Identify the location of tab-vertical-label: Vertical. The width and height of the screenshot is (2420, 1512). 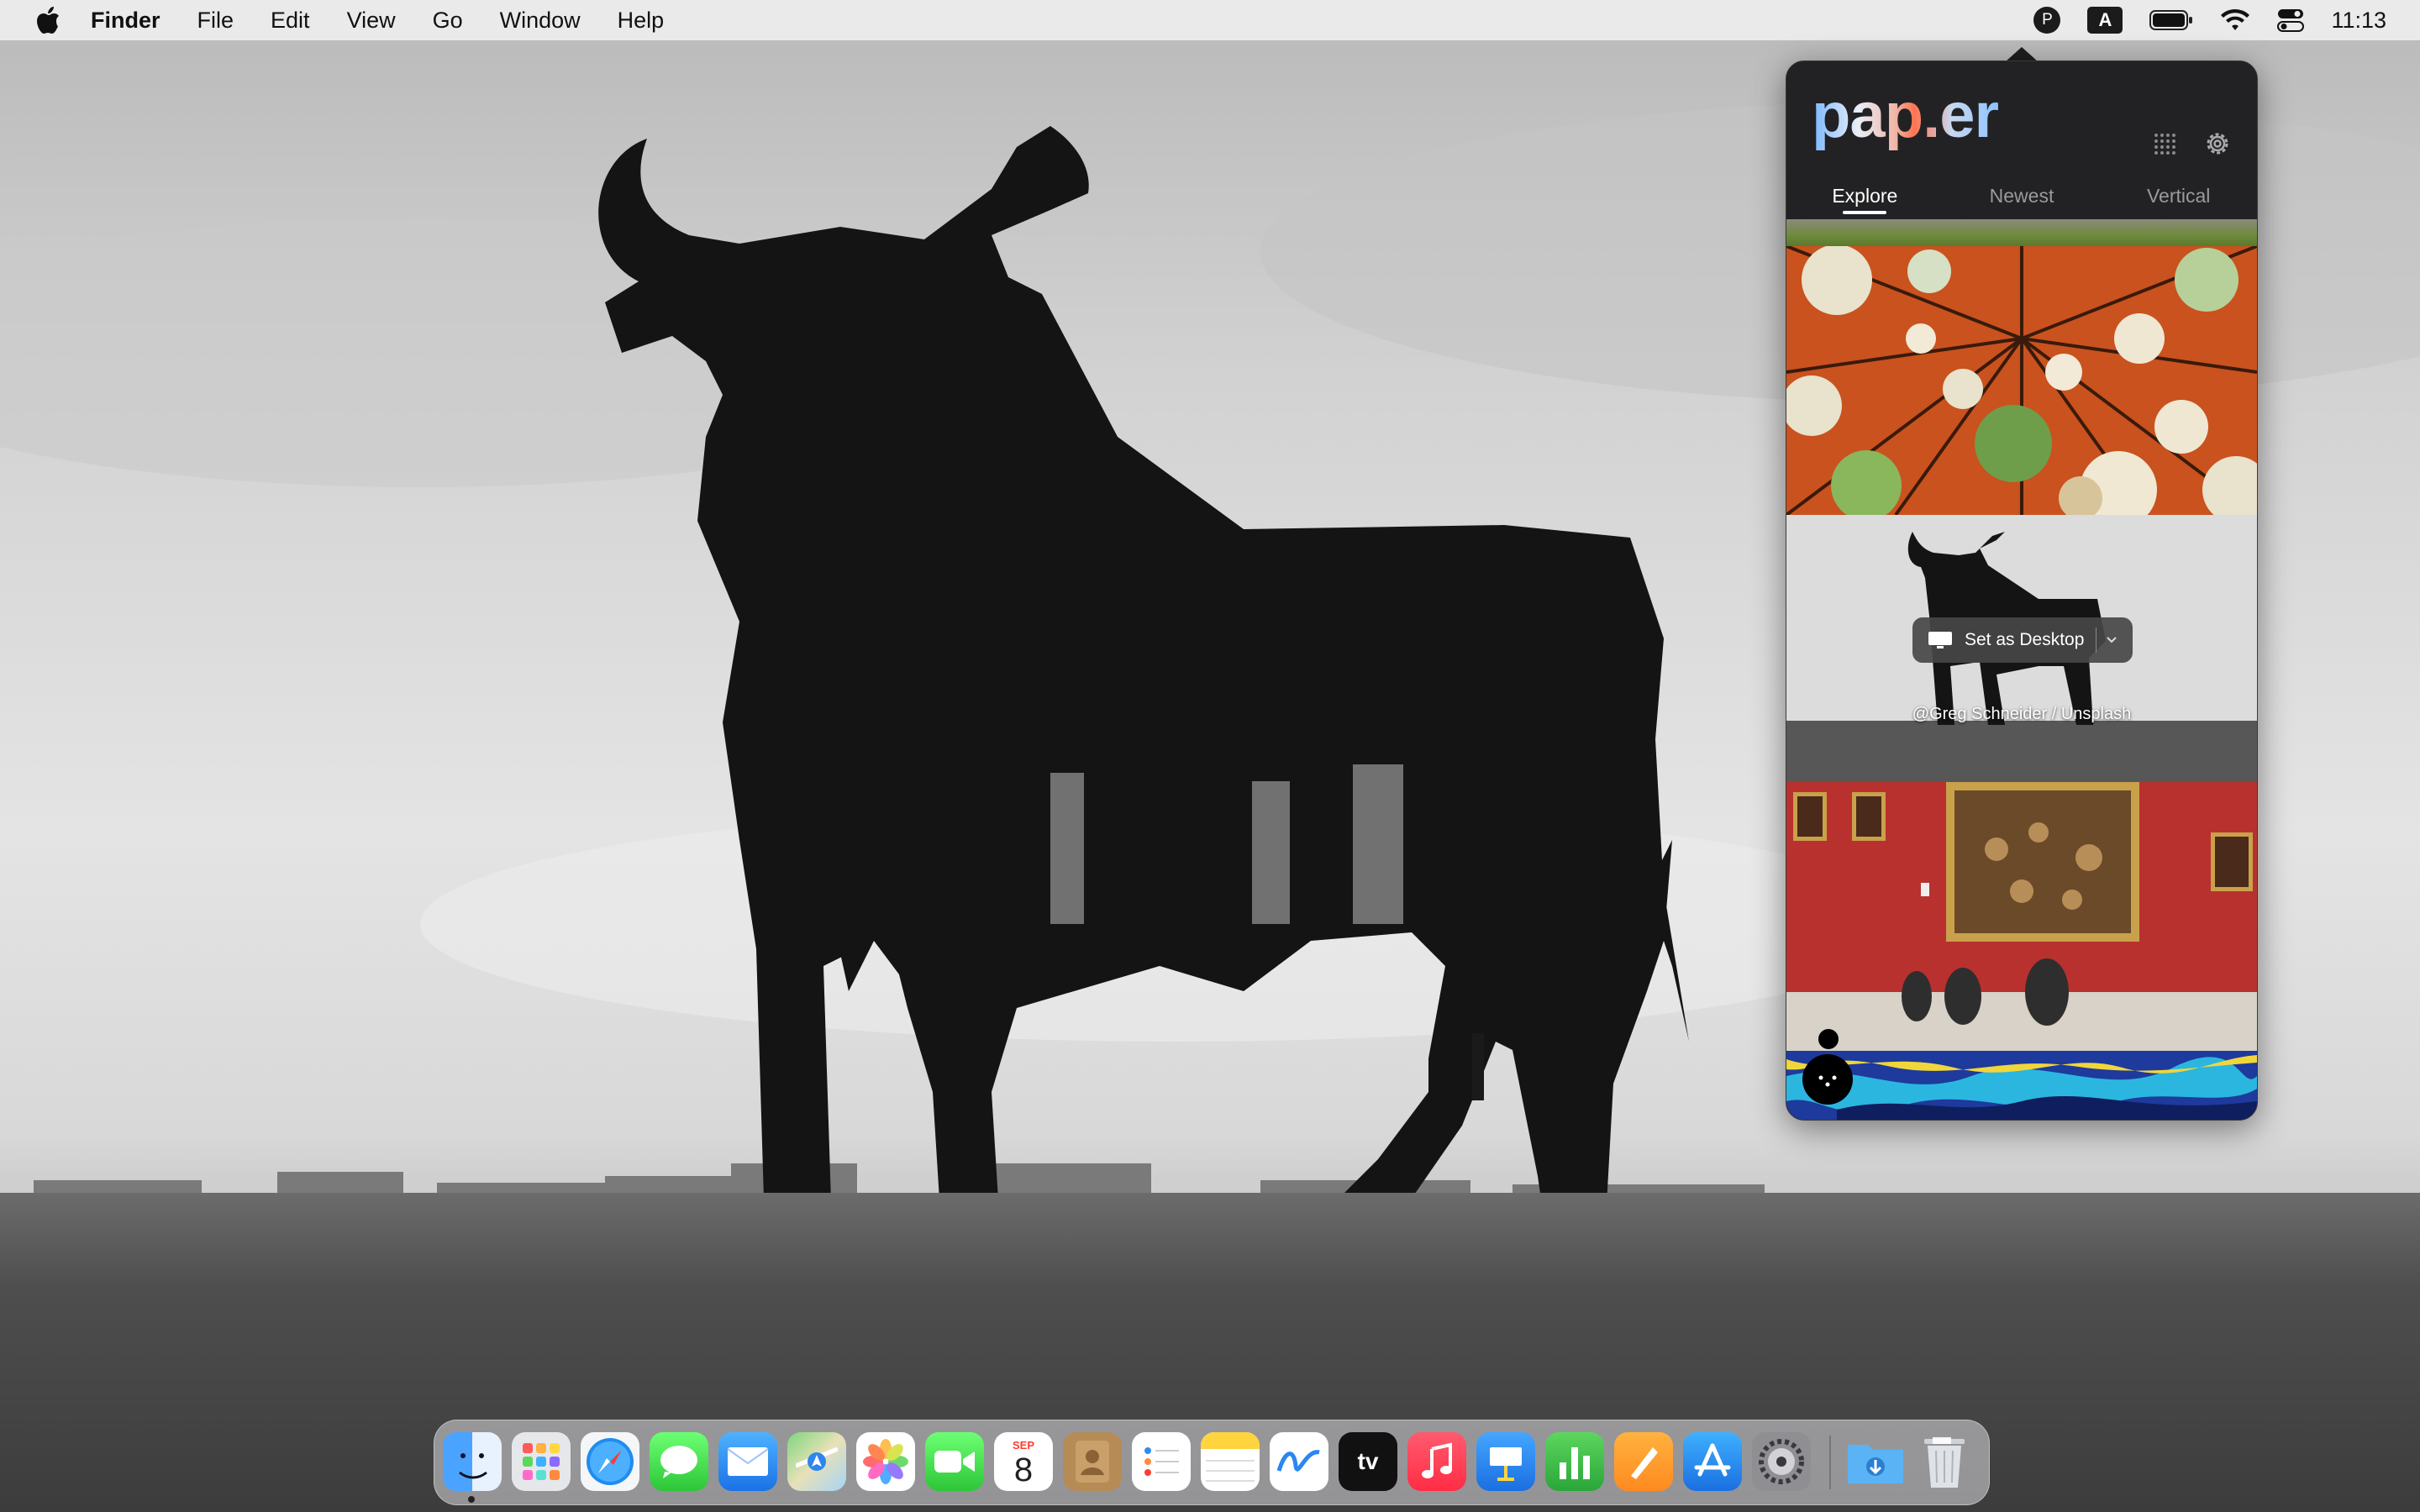
(2178, 196).